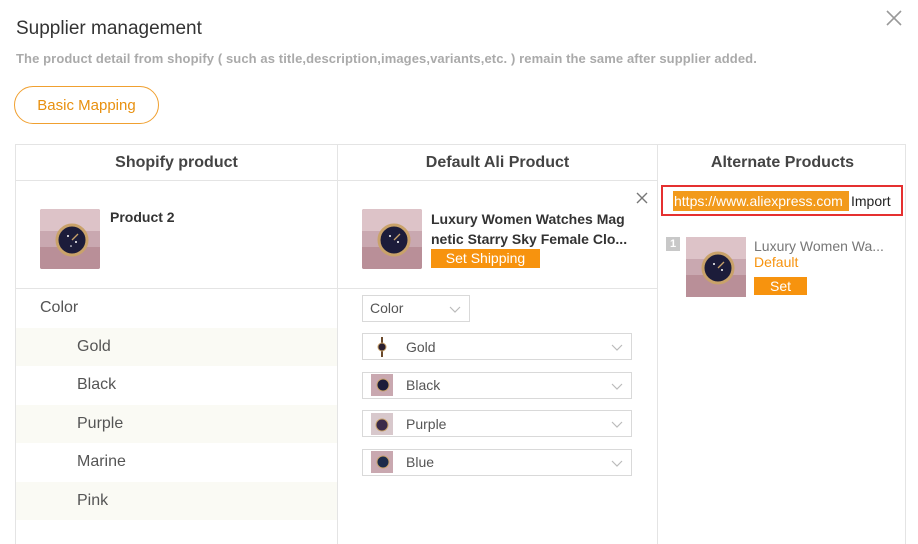 This screenshot has height=544, width=918. What do you see at coordinates (497, 308) in the screenshot?
I see `option-select-row: Color` at bounding box center [497, 308].